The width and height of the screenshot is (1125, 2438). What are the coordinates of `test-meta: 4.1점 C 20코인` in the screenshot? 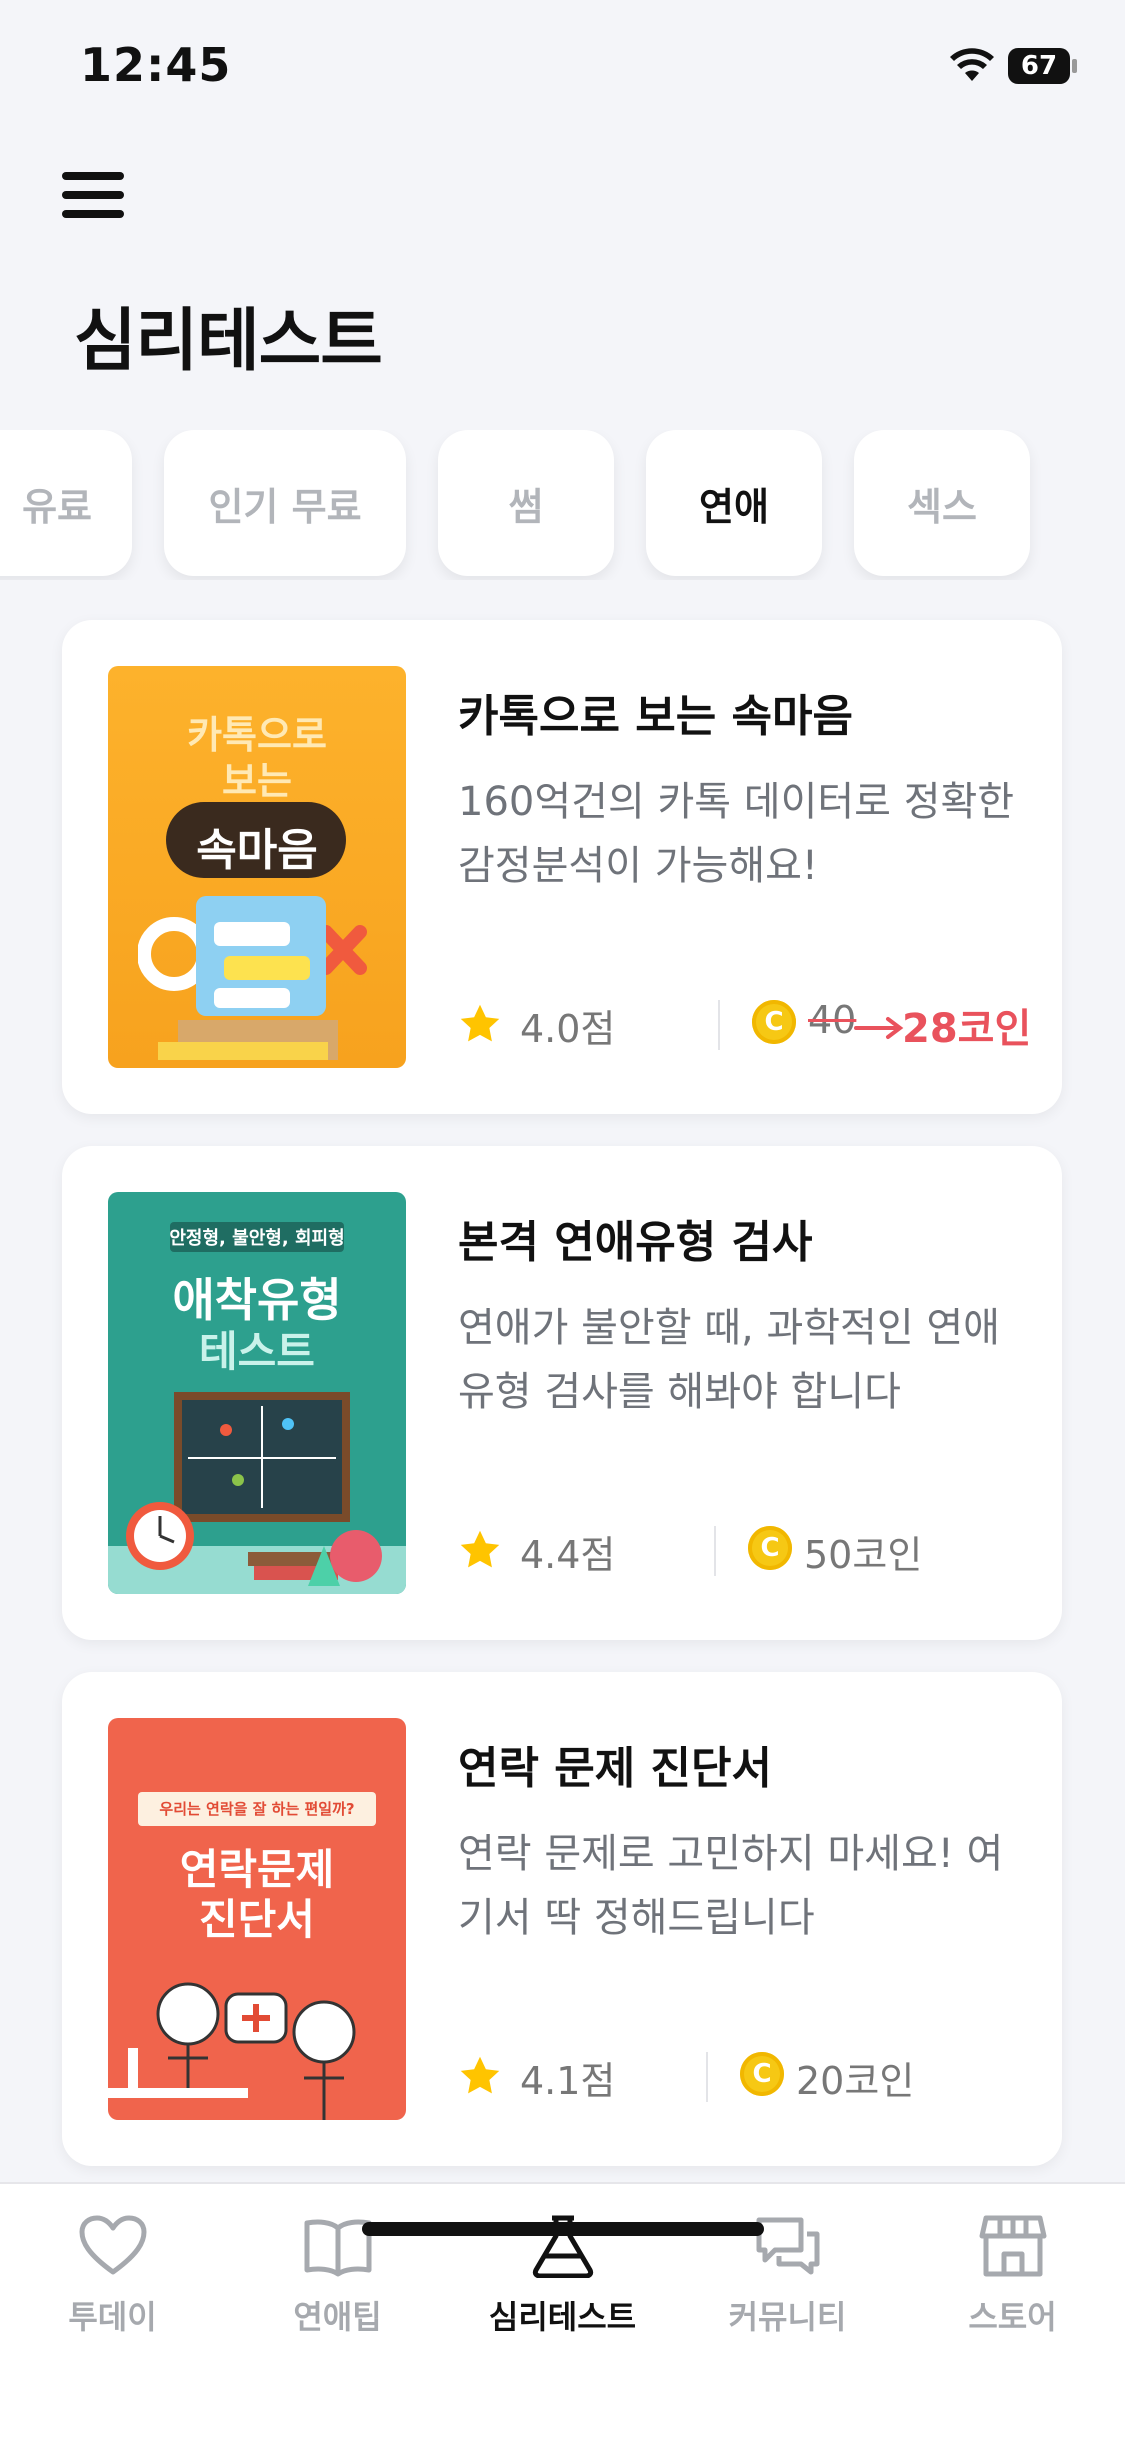 It's located at (738, 2076).